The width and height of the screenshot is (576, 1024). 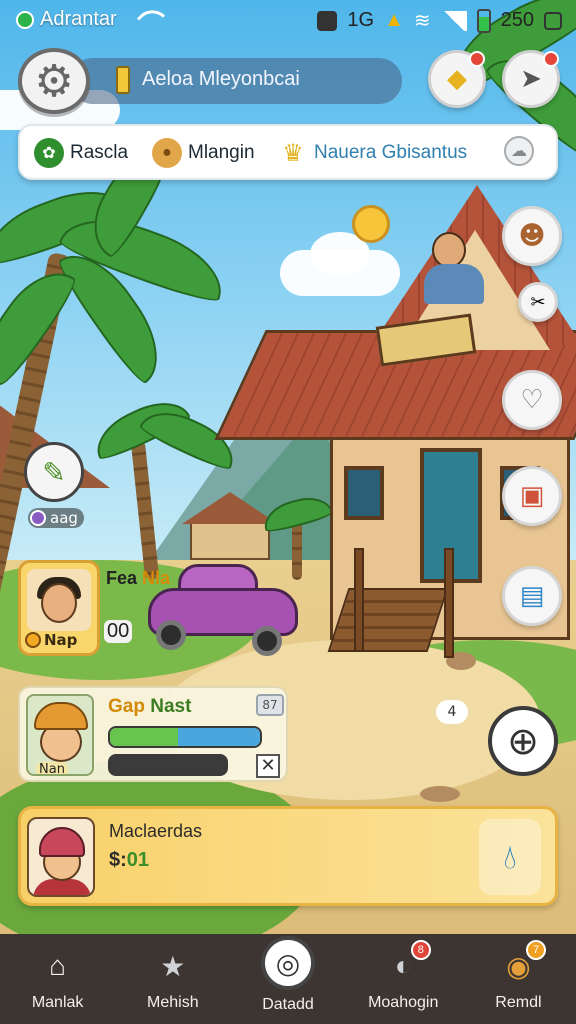 What do you see at coordinates (33, 640) in the screenshot?
I see `clock-icon` at bounding box center [33, 640].